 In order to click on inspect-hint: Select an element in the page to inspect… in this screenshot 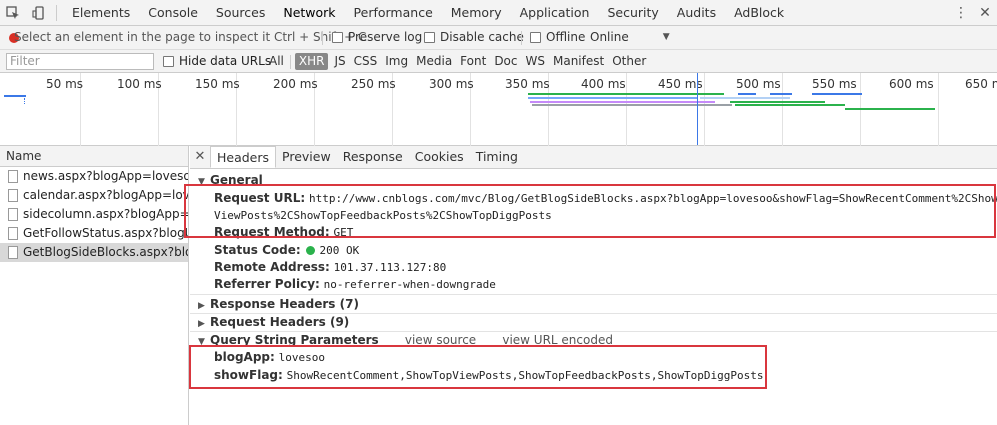, I will do `click(190, 37)`.